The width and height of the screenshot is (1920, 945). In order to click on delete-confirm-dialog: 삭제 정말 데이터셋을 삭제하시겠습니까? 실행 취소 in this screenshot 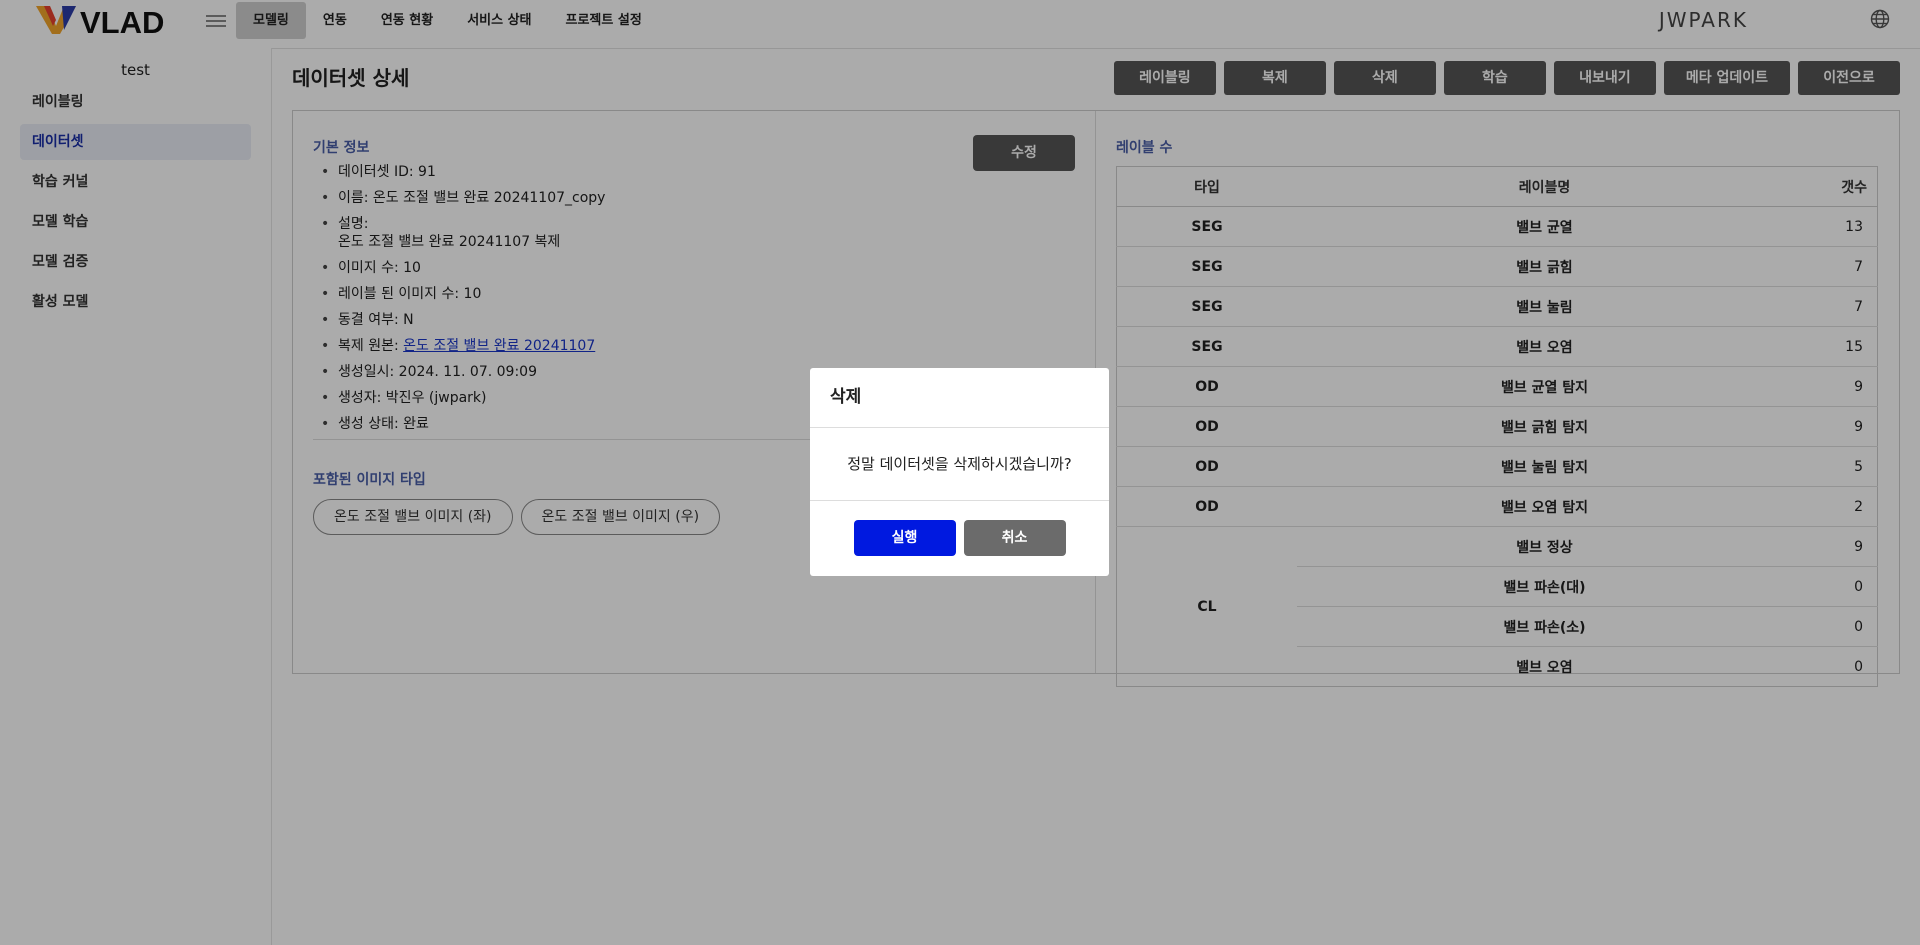, I will do `click(959, 472)`.